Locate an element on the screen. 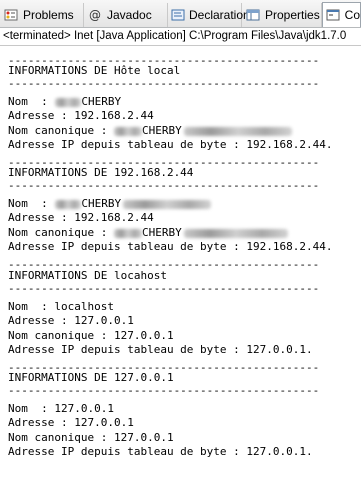  problems-icon is located at coordinates (11, 15).